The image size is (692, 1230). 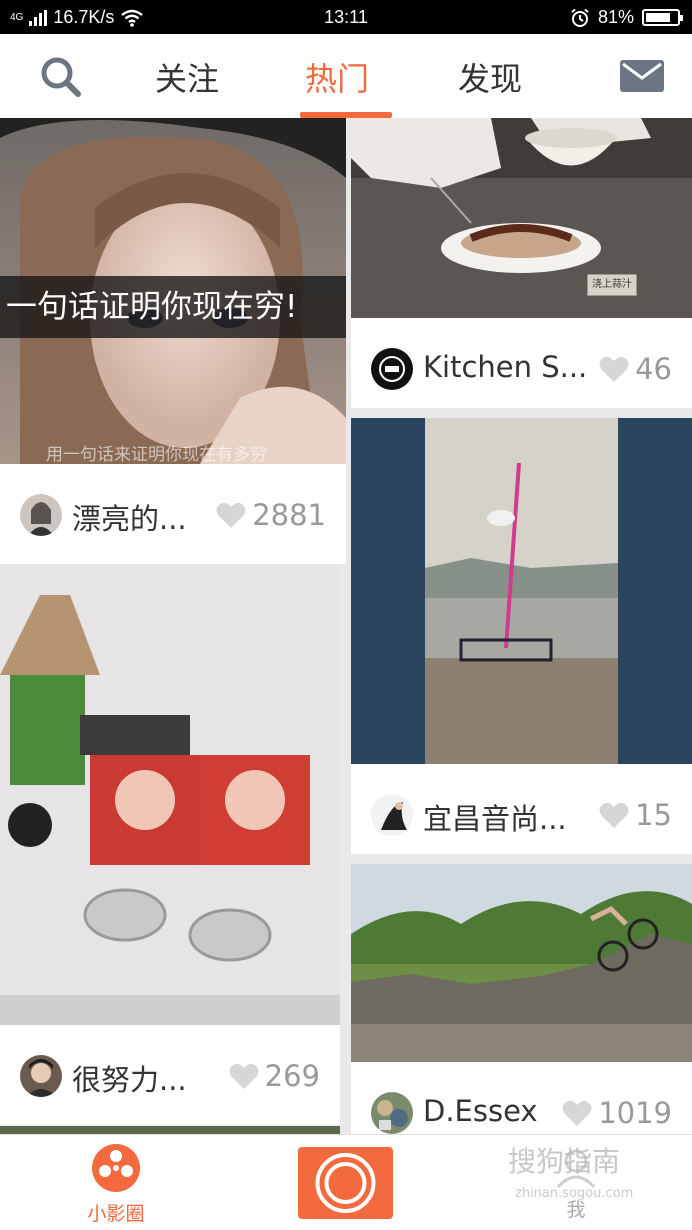 I want to click on status-right: 81%, so click(x=626, y=17).